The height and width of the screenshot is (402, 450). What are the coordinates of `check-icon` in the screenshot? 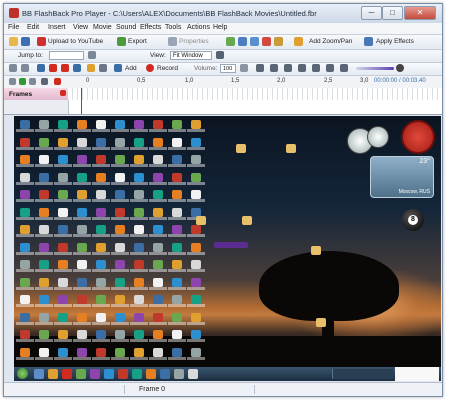 It's located at (230, 41).